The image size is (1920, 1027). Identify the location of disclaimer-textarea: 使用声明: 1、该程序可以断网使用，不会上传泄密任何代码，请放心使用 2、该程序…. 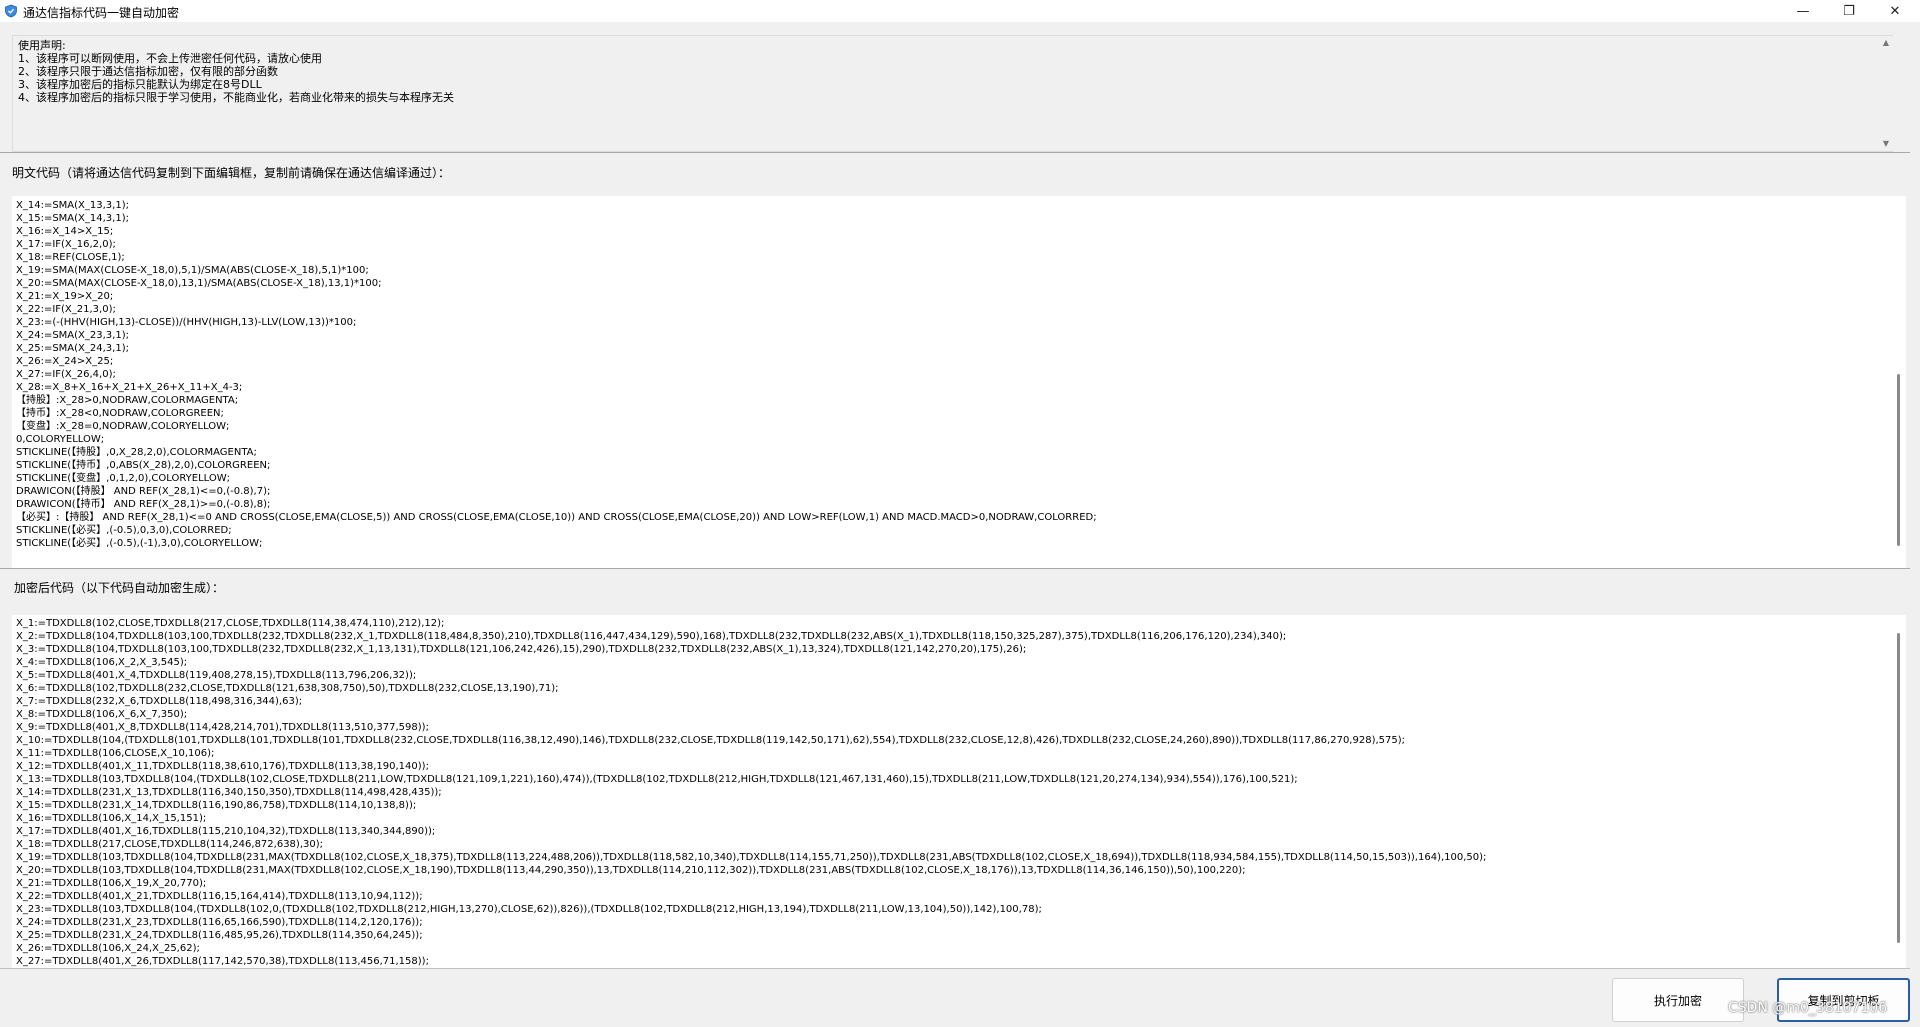
(952, 93).